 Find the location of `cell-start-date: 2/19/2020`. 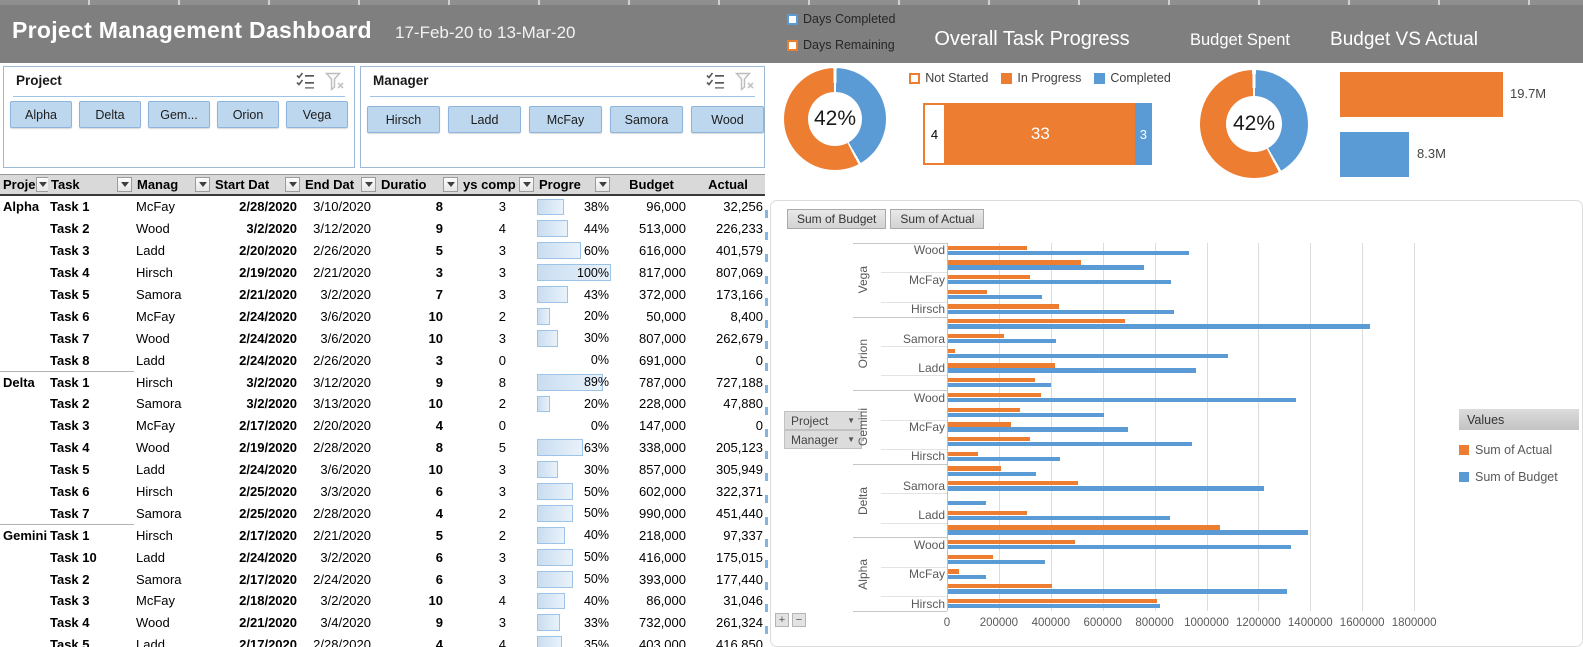

cell-start-date: 2/19/2020 is located at coordinates (268, 273).